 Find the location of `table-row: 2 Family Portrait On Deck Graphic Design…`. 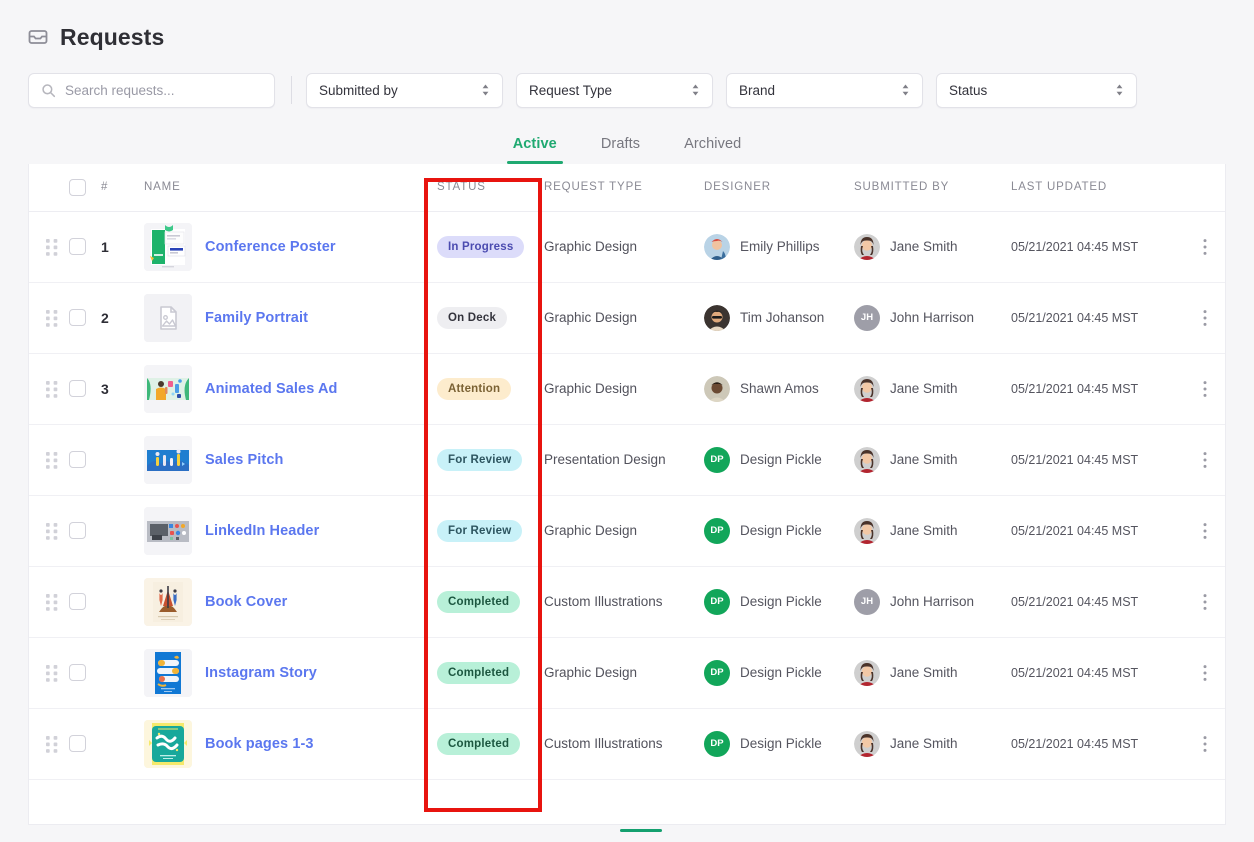

table-row: 2 Family Portrait On Deck Graphic Design… is located at coordinates (627, 318).